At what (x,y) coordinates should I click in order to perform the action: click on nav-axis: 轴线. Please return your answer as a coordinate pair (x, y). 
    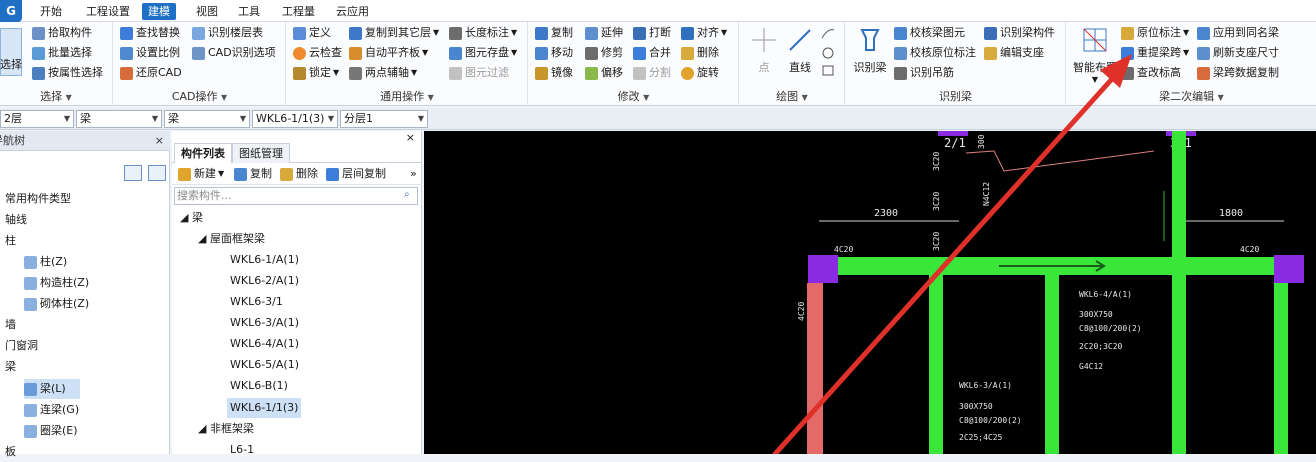
    Looking at the image, I should click on (16, 220).